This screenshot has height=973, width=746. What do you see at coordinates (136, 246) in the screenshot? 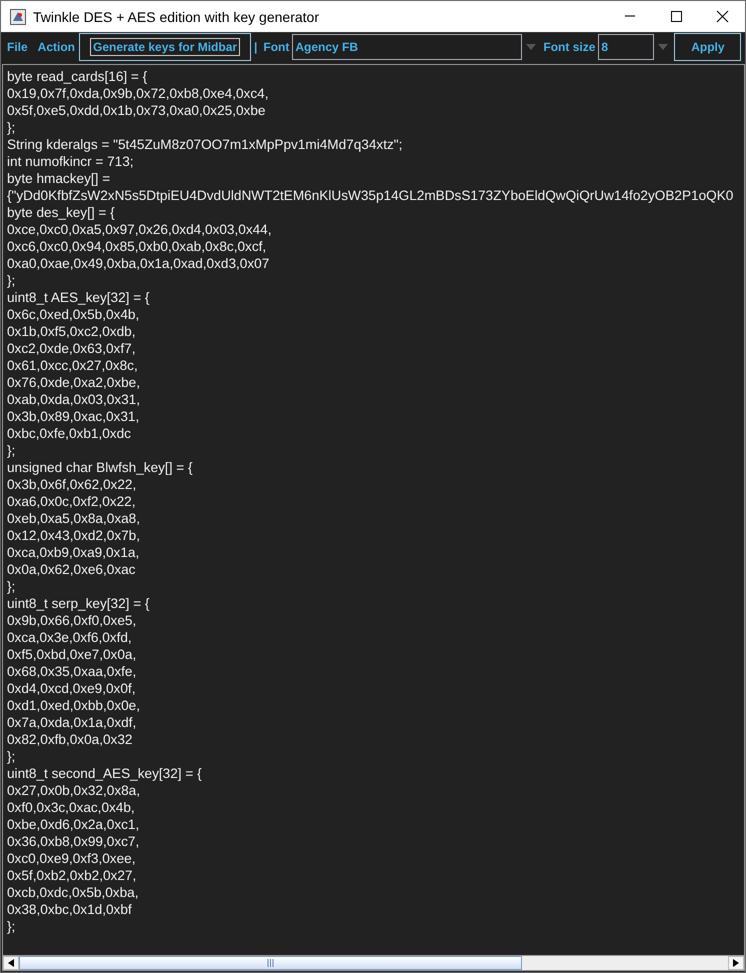
I see `code-line: 0xc6,0xc0,0x94,0x85,0xb0,0xab,0x8c,0xcf,` at bounding box center [136, 246].